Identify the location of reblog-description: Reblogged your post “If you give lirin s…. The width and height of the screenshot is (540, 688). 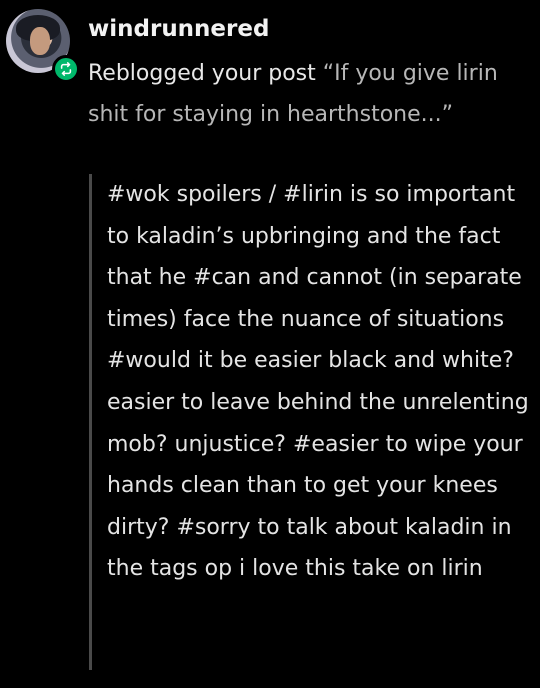
(303, 94).